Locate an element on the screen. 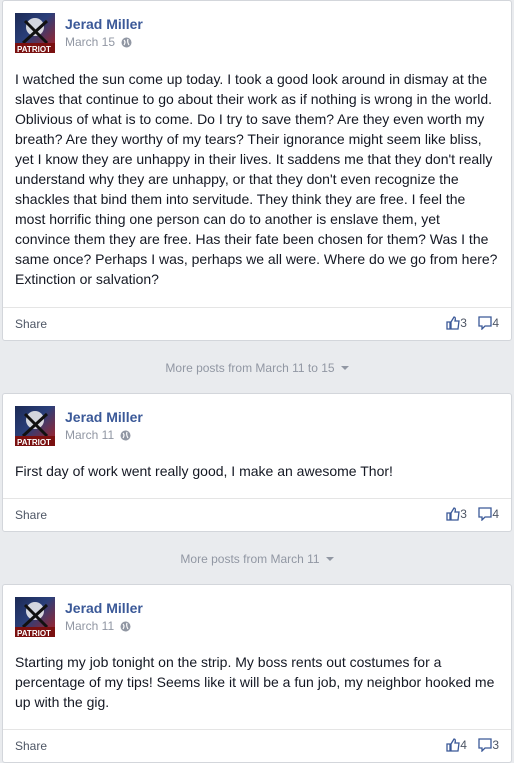 The height and width of the screenshot is (763, 514). post-footer: Share 4 3 is located at coordinates (257, 745).